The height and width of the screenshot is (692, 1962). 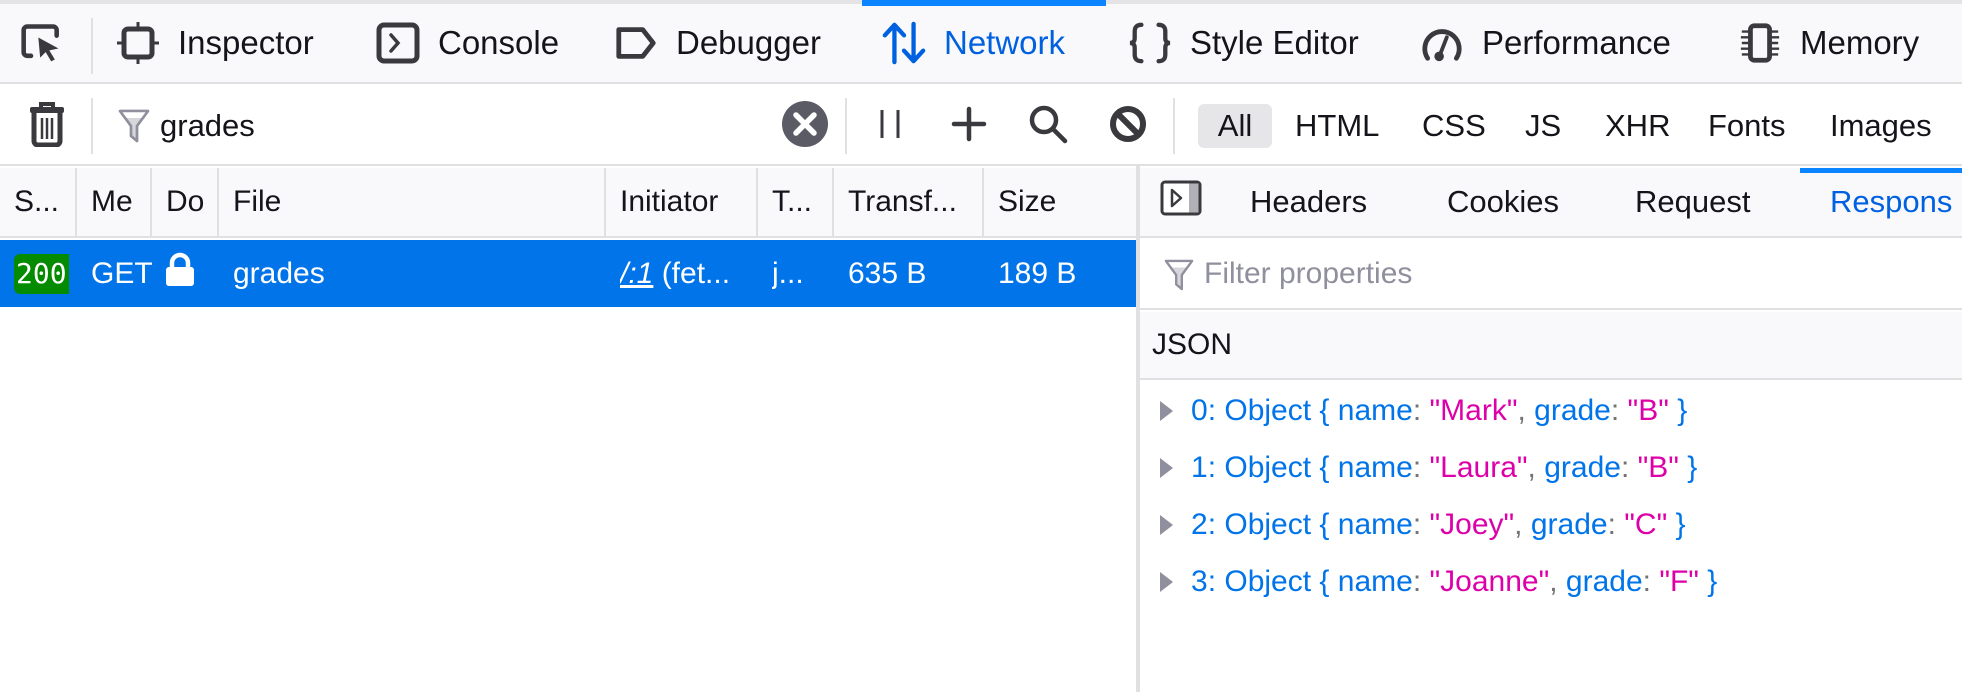 I want to click on tab-headers: Headers, so click(x=1308, y=202).